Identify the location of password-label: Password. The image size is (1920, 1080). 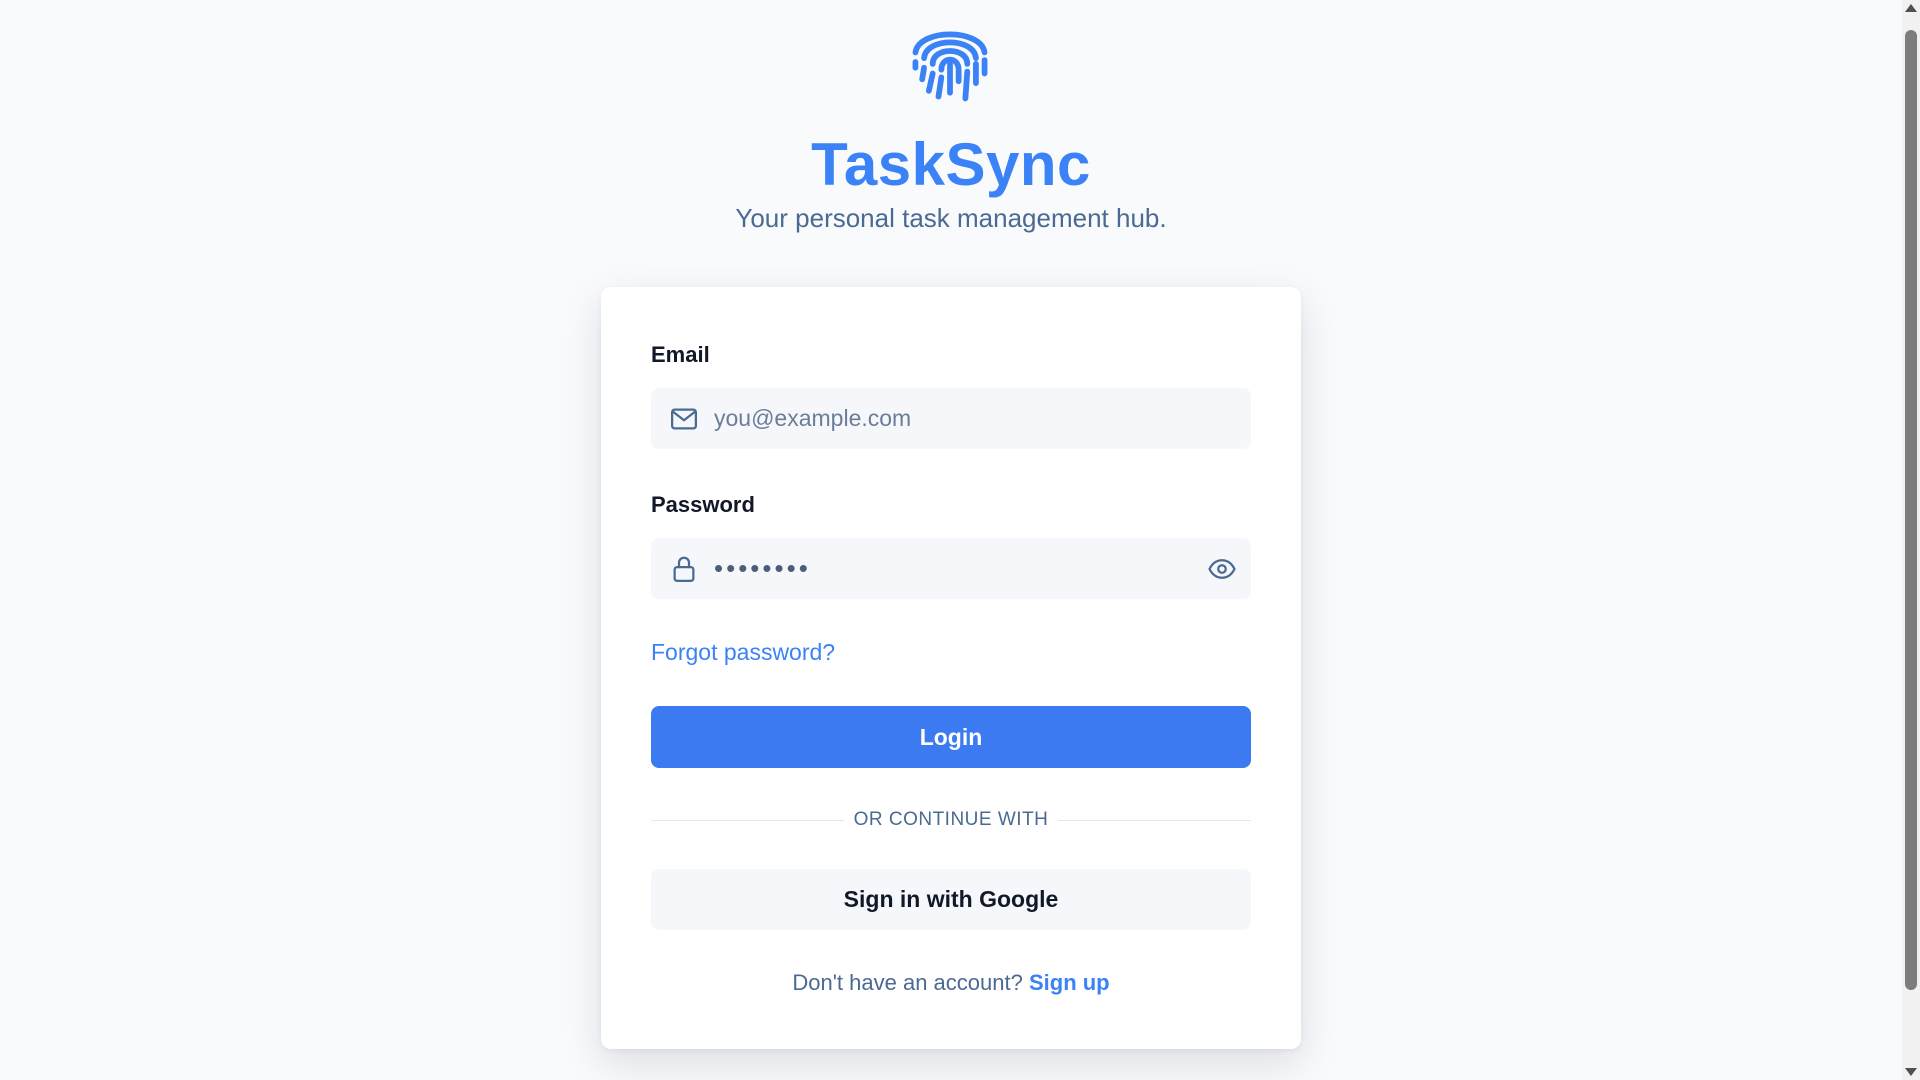
(703, 504).